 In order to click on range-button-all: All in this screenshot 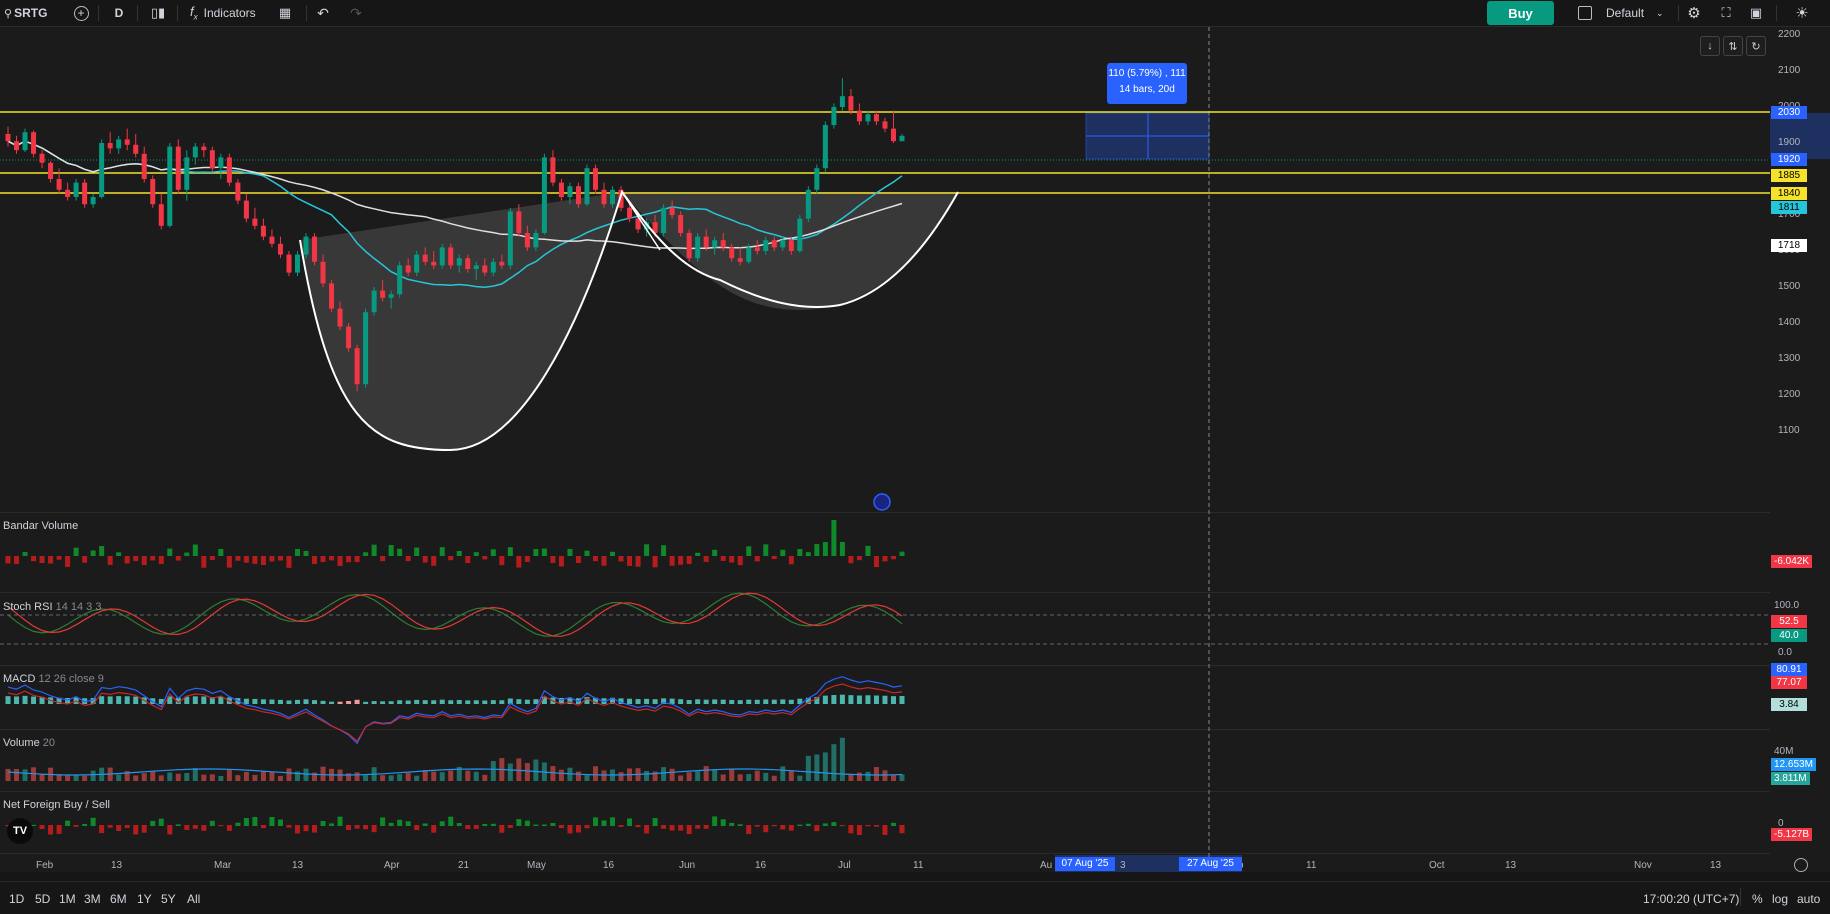, I will do `click(193, 899)`.